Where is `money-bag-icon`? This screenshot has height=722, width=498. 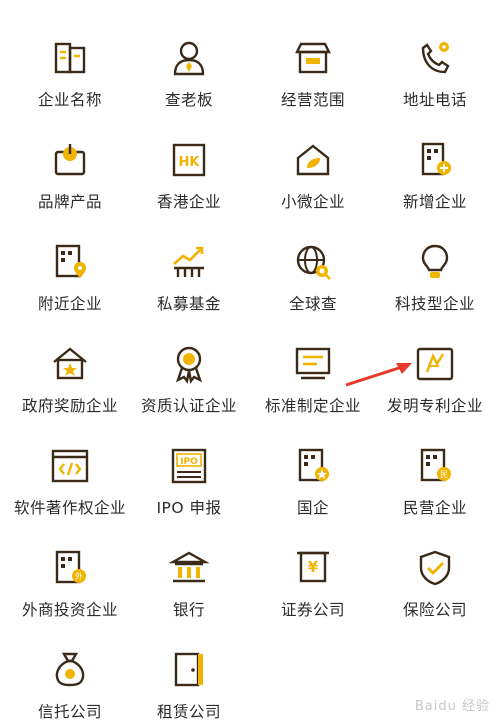 money-bag-icon is located at coordinates (70, 670).